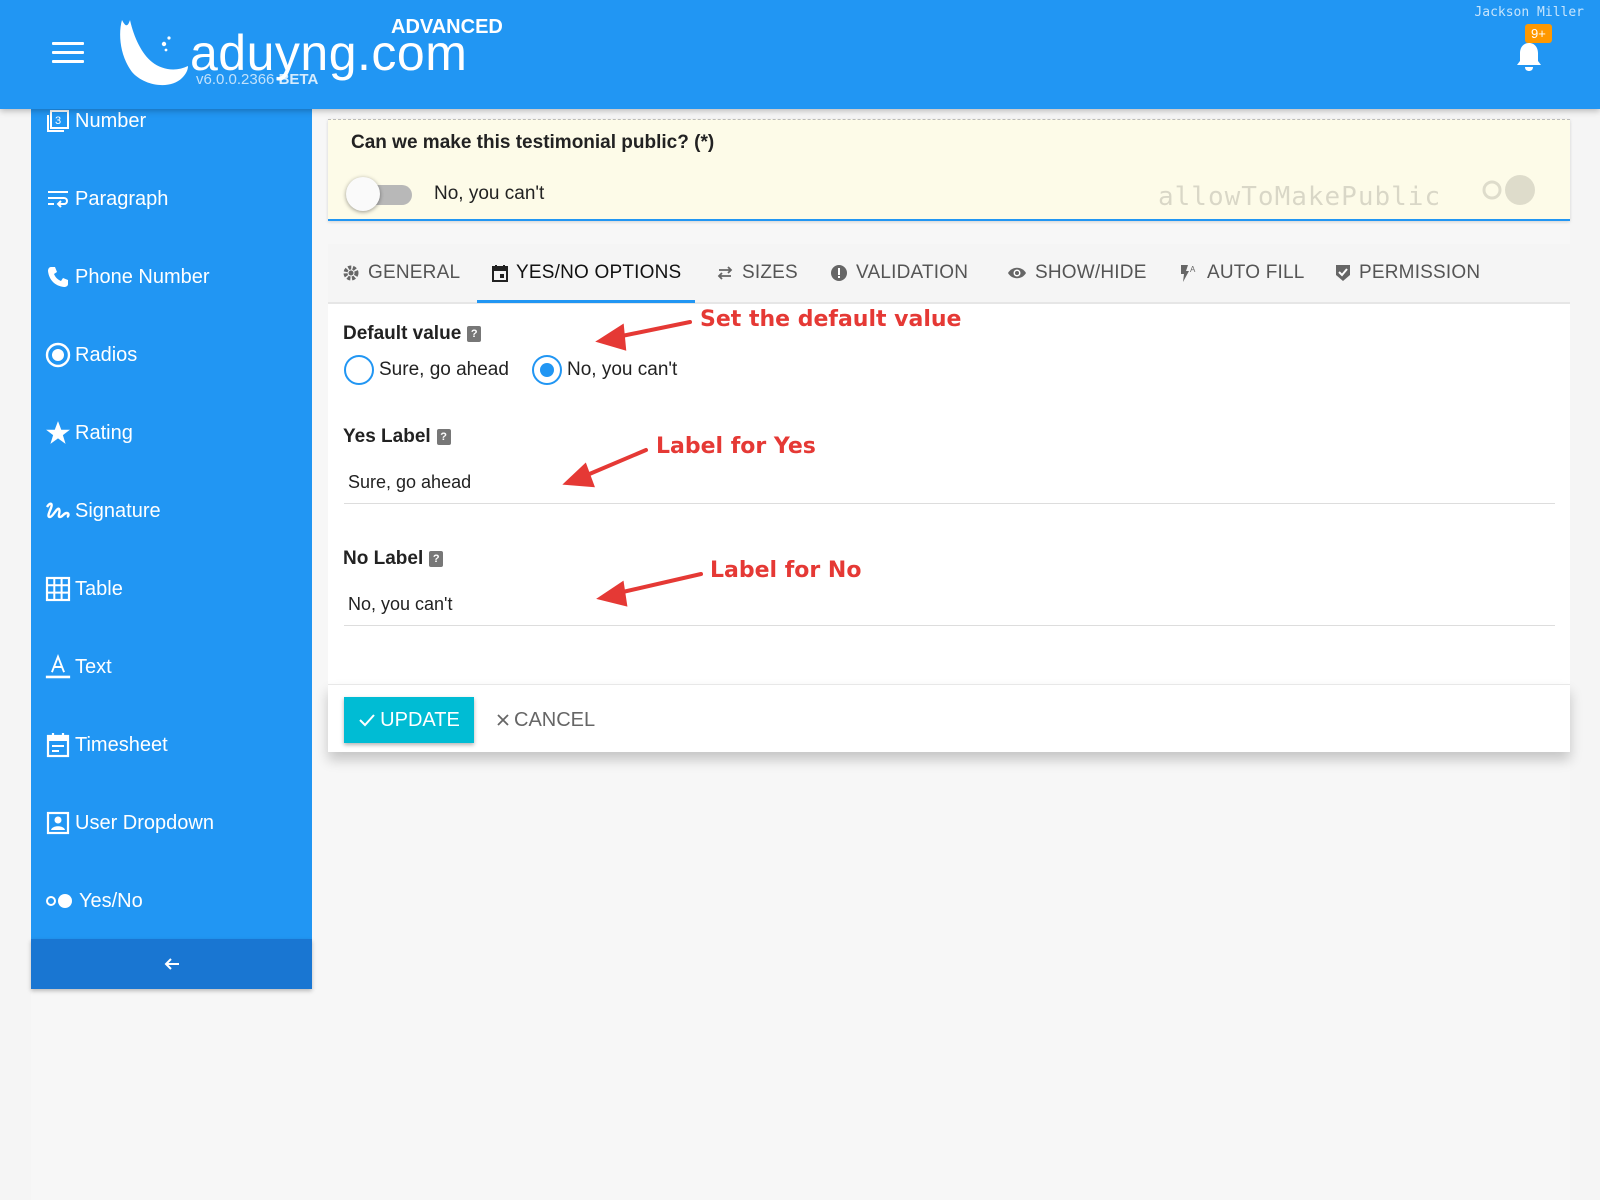 The height and width of the screenshot is (1200, 1600). I want to click on shield-check-icon, so click(1343, 273).